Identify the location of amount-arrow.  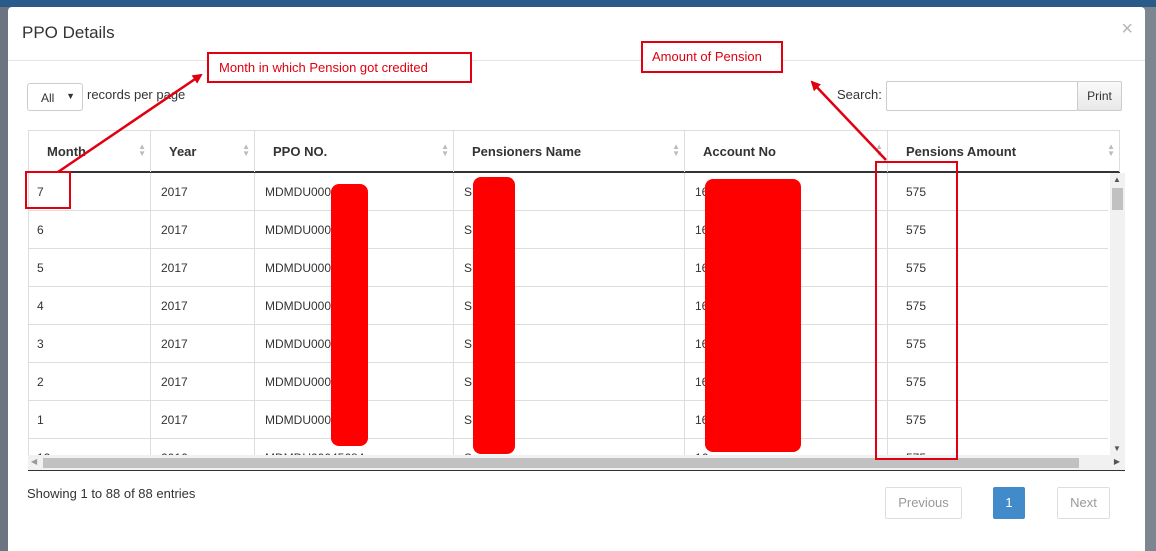
(848, 120).